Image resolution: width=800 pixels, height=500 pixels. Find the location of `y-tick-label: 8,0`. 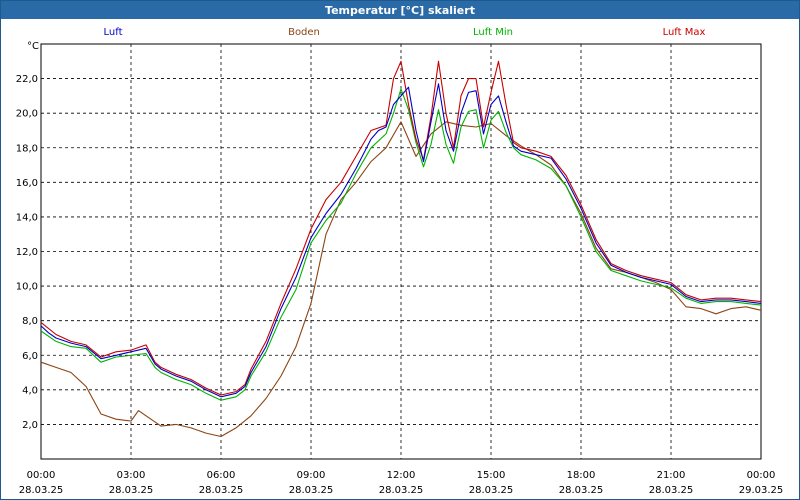

y-tick-label: 8,0 is located at coordinates (30, 321).